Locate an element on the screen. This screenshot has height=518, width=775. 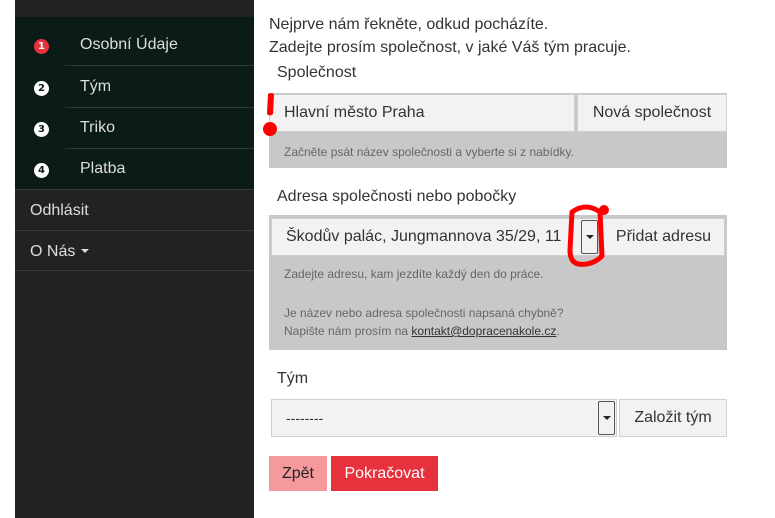
continue-button: Pokračovat is located at coordinates (384, 473).